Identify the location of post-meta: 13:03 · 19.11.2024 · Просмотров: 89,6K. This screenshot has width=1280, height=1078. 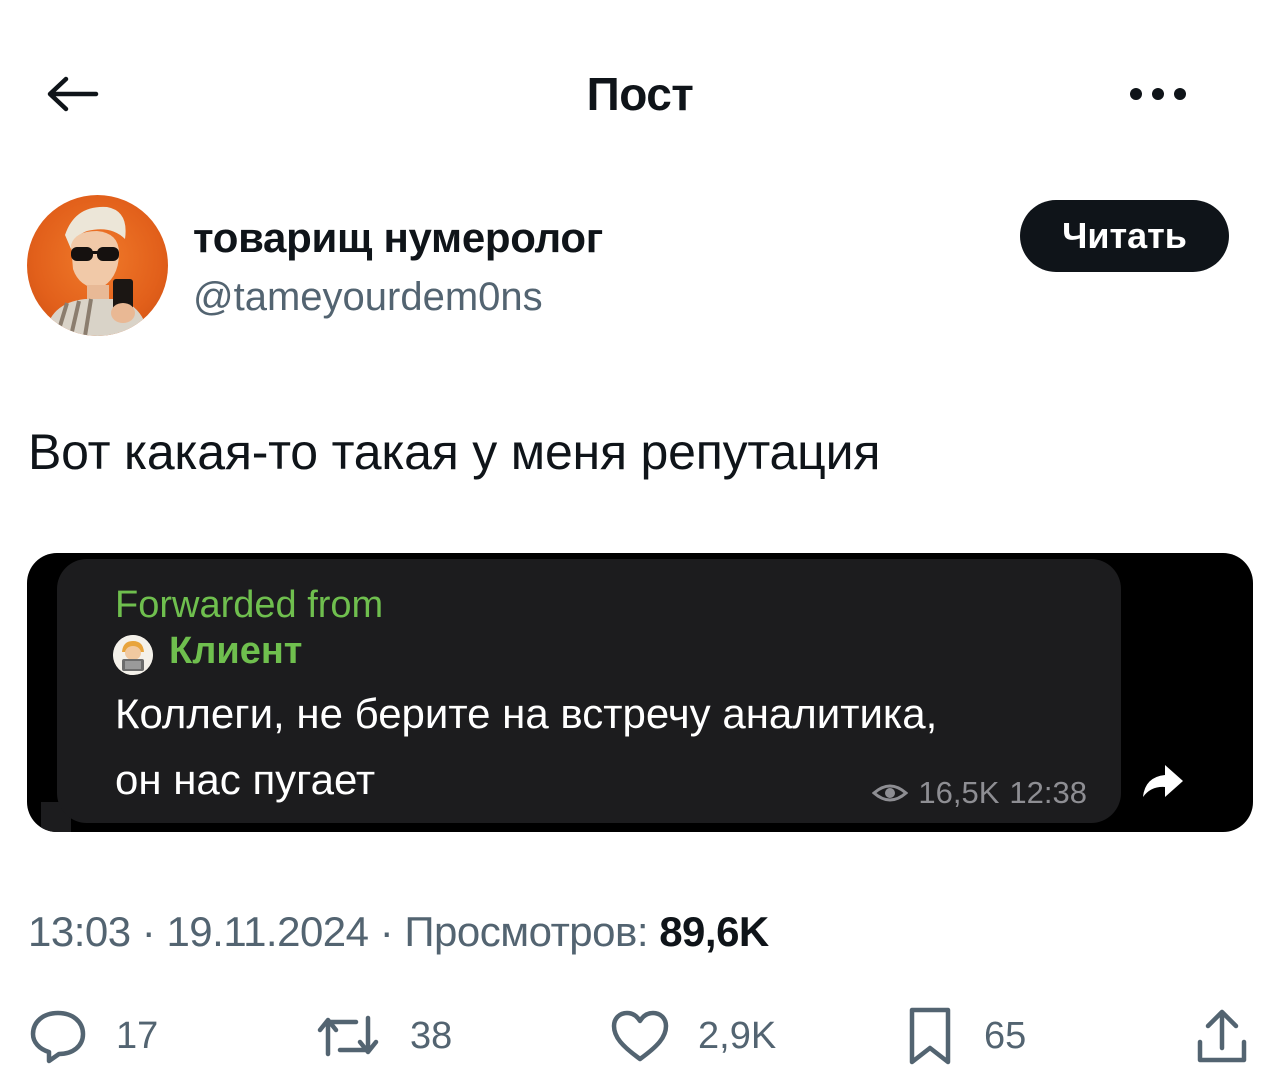
(398, 932).